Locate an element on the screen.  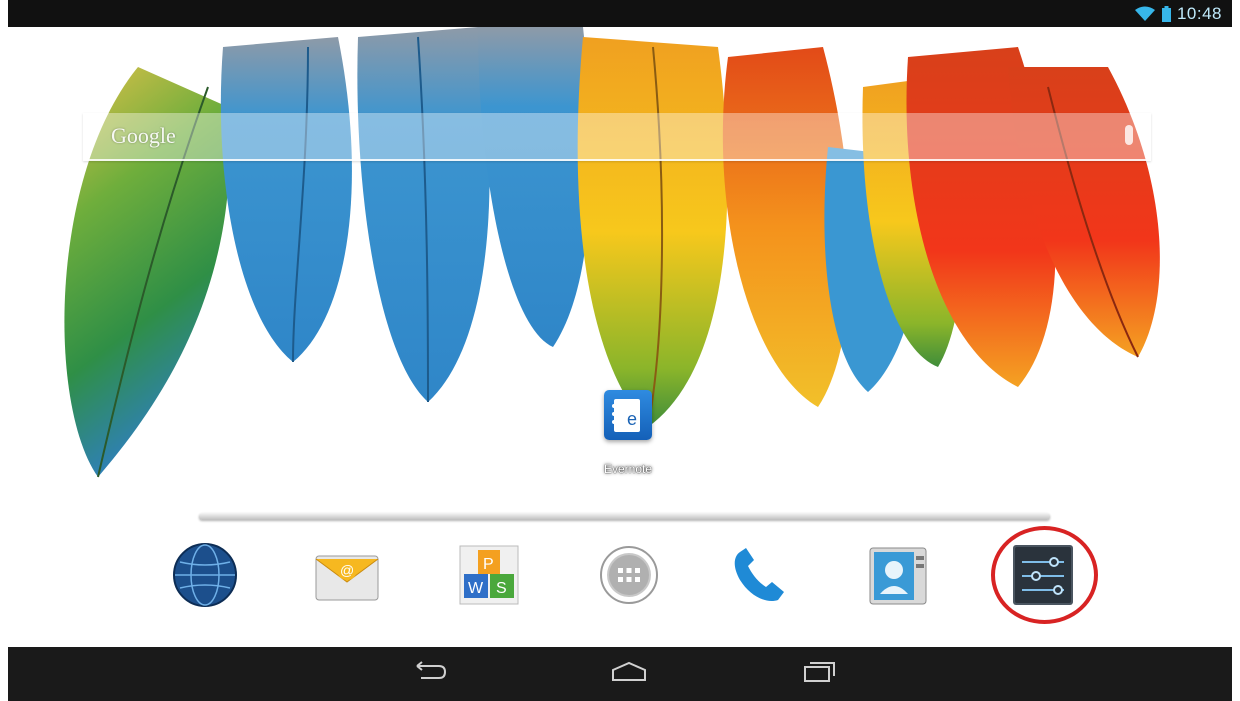
dock-divider is located at coordinates (624, 516).